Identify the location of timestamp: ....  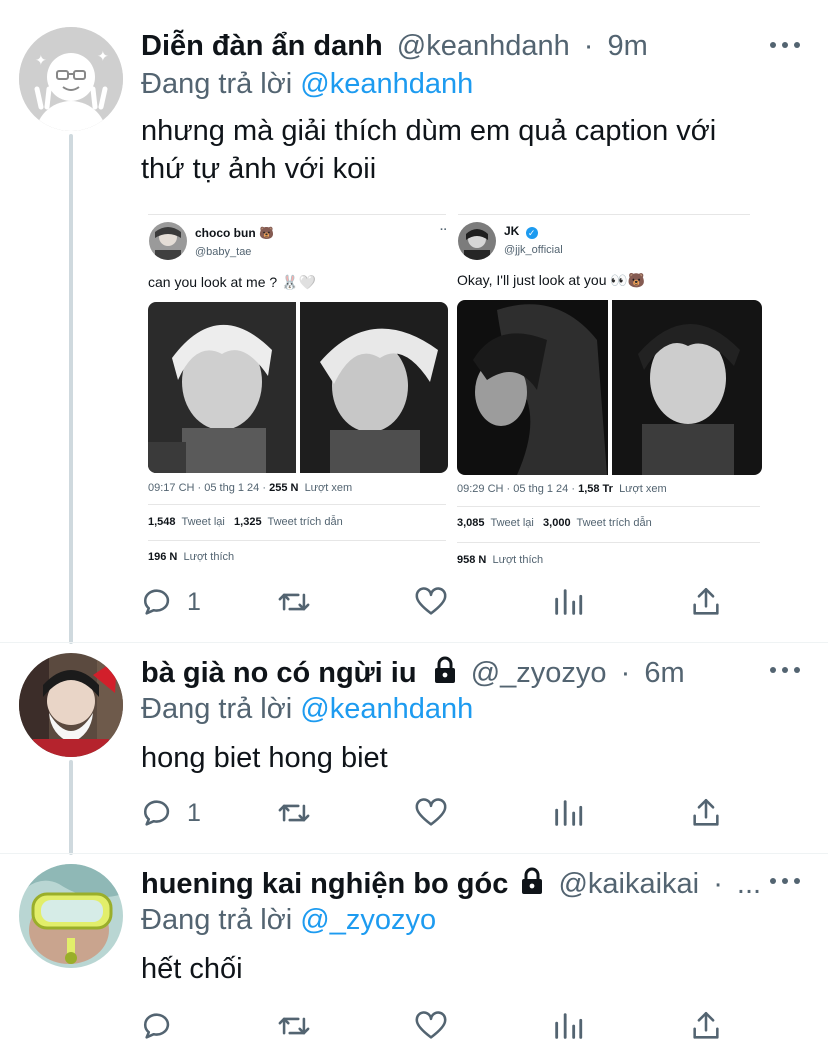
(749, 884).